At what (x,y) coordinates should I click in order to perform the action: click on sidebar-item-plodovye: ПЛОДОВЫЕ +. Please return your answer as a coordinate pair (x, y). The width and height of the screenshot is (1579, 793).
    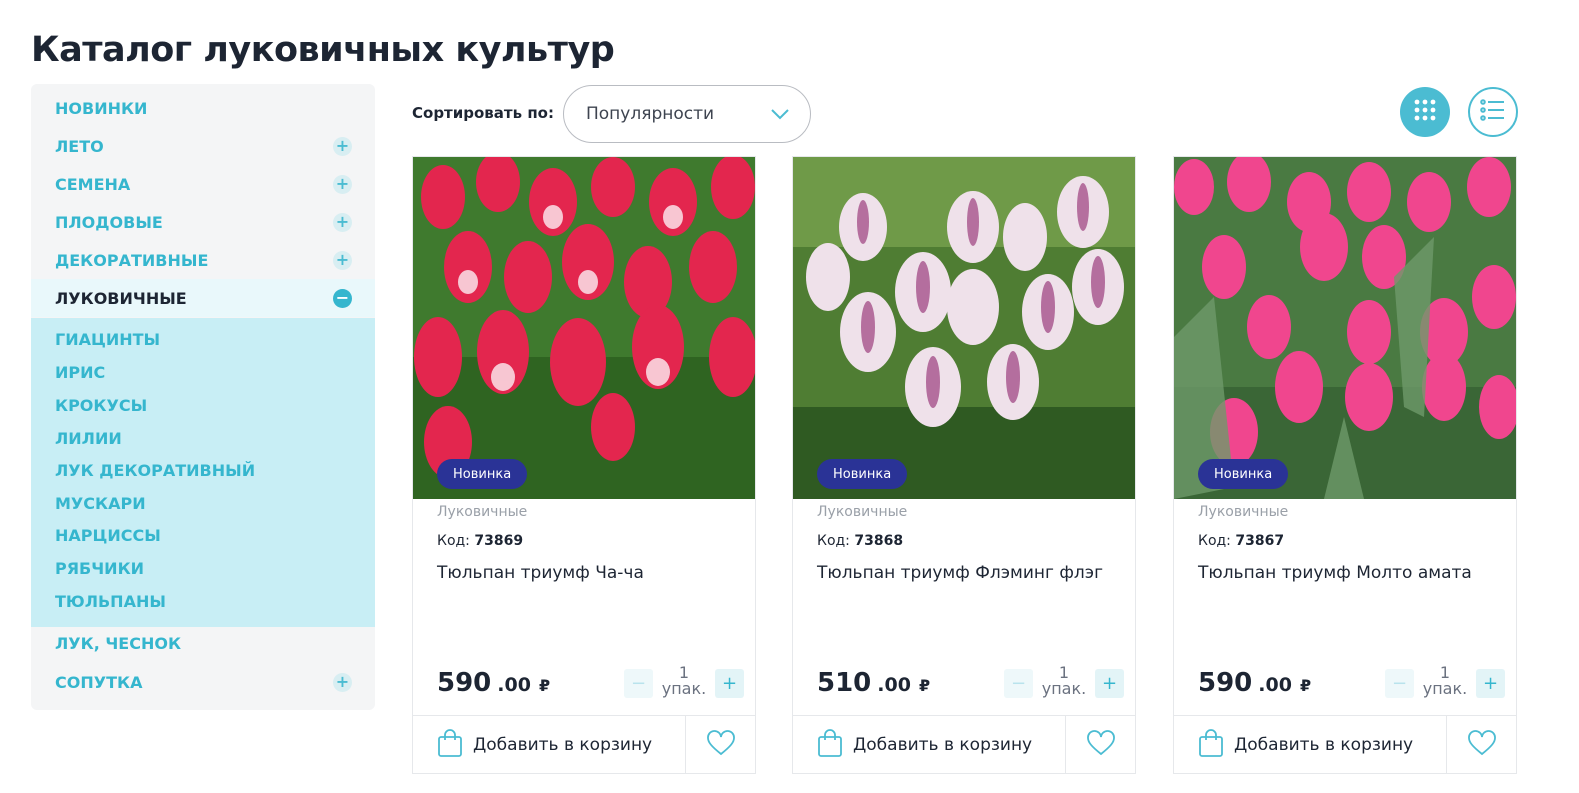
    Looking at the image, I should click on (203, 222).